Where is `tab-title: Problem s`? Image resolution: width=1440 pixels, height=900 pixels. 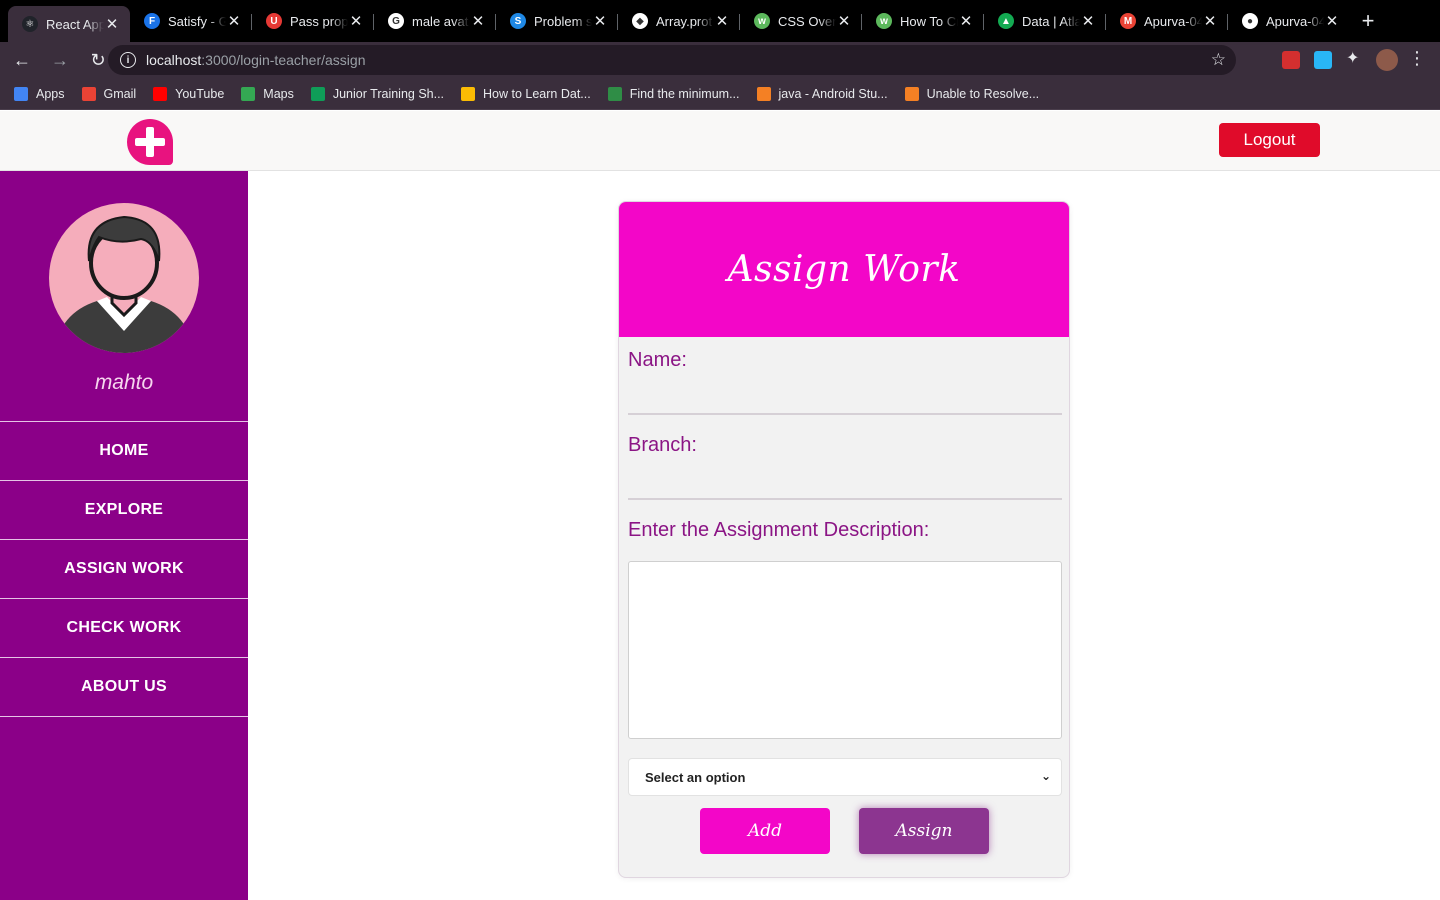 tab-title: Problem s is located at coordinates (563, 21).